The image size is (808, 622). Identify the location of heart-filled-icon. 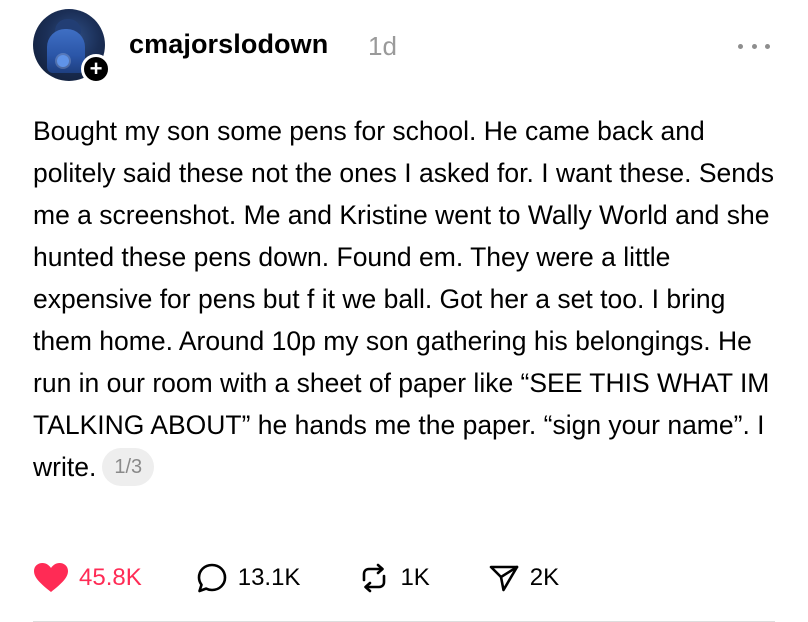
(51, 577).